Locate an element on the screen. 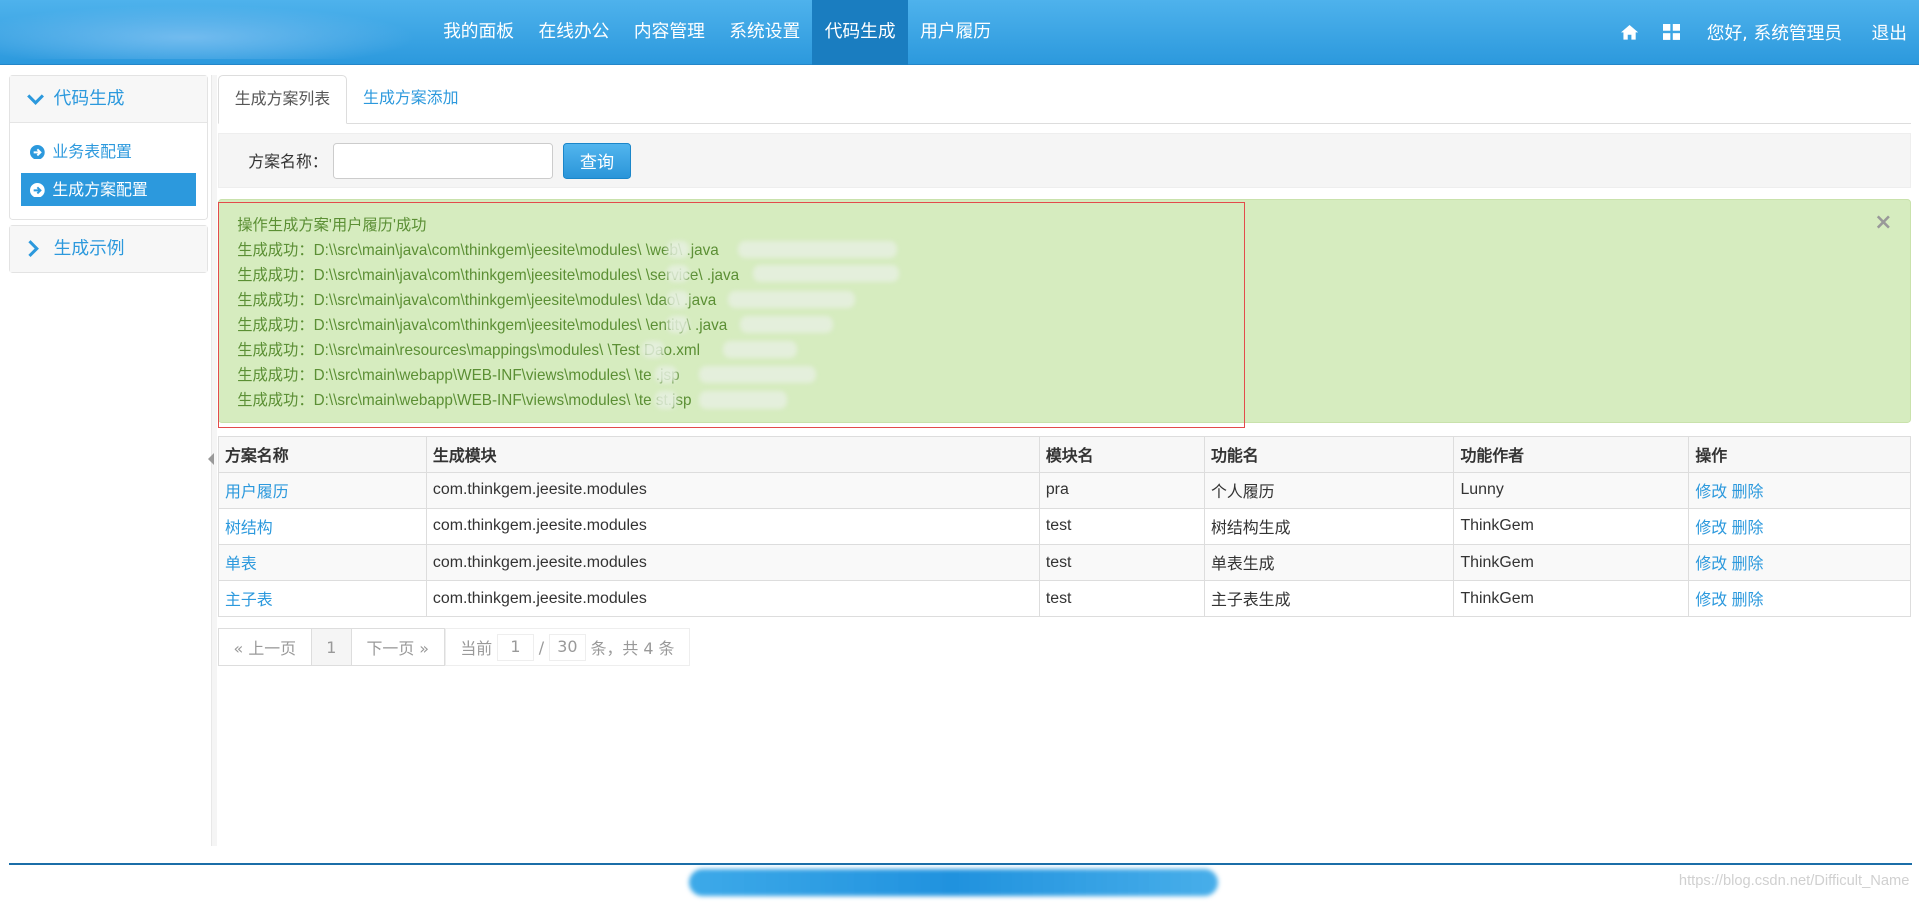  next-page-button: 下一页 » is located at coordinates (397, 647).